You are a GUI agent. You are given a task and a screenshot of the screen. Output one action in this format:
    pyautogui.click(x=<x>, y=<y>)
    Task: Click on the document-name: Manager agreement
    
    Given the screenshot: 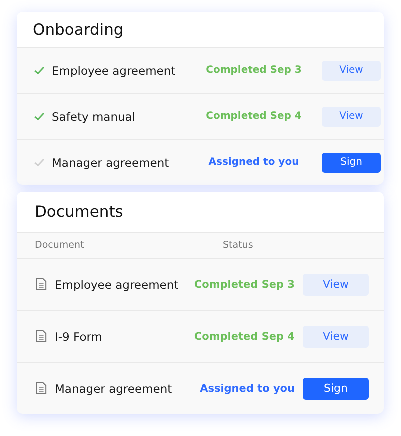 What is the action you would take?
    pyautogui.click(x=114, y=389)
    